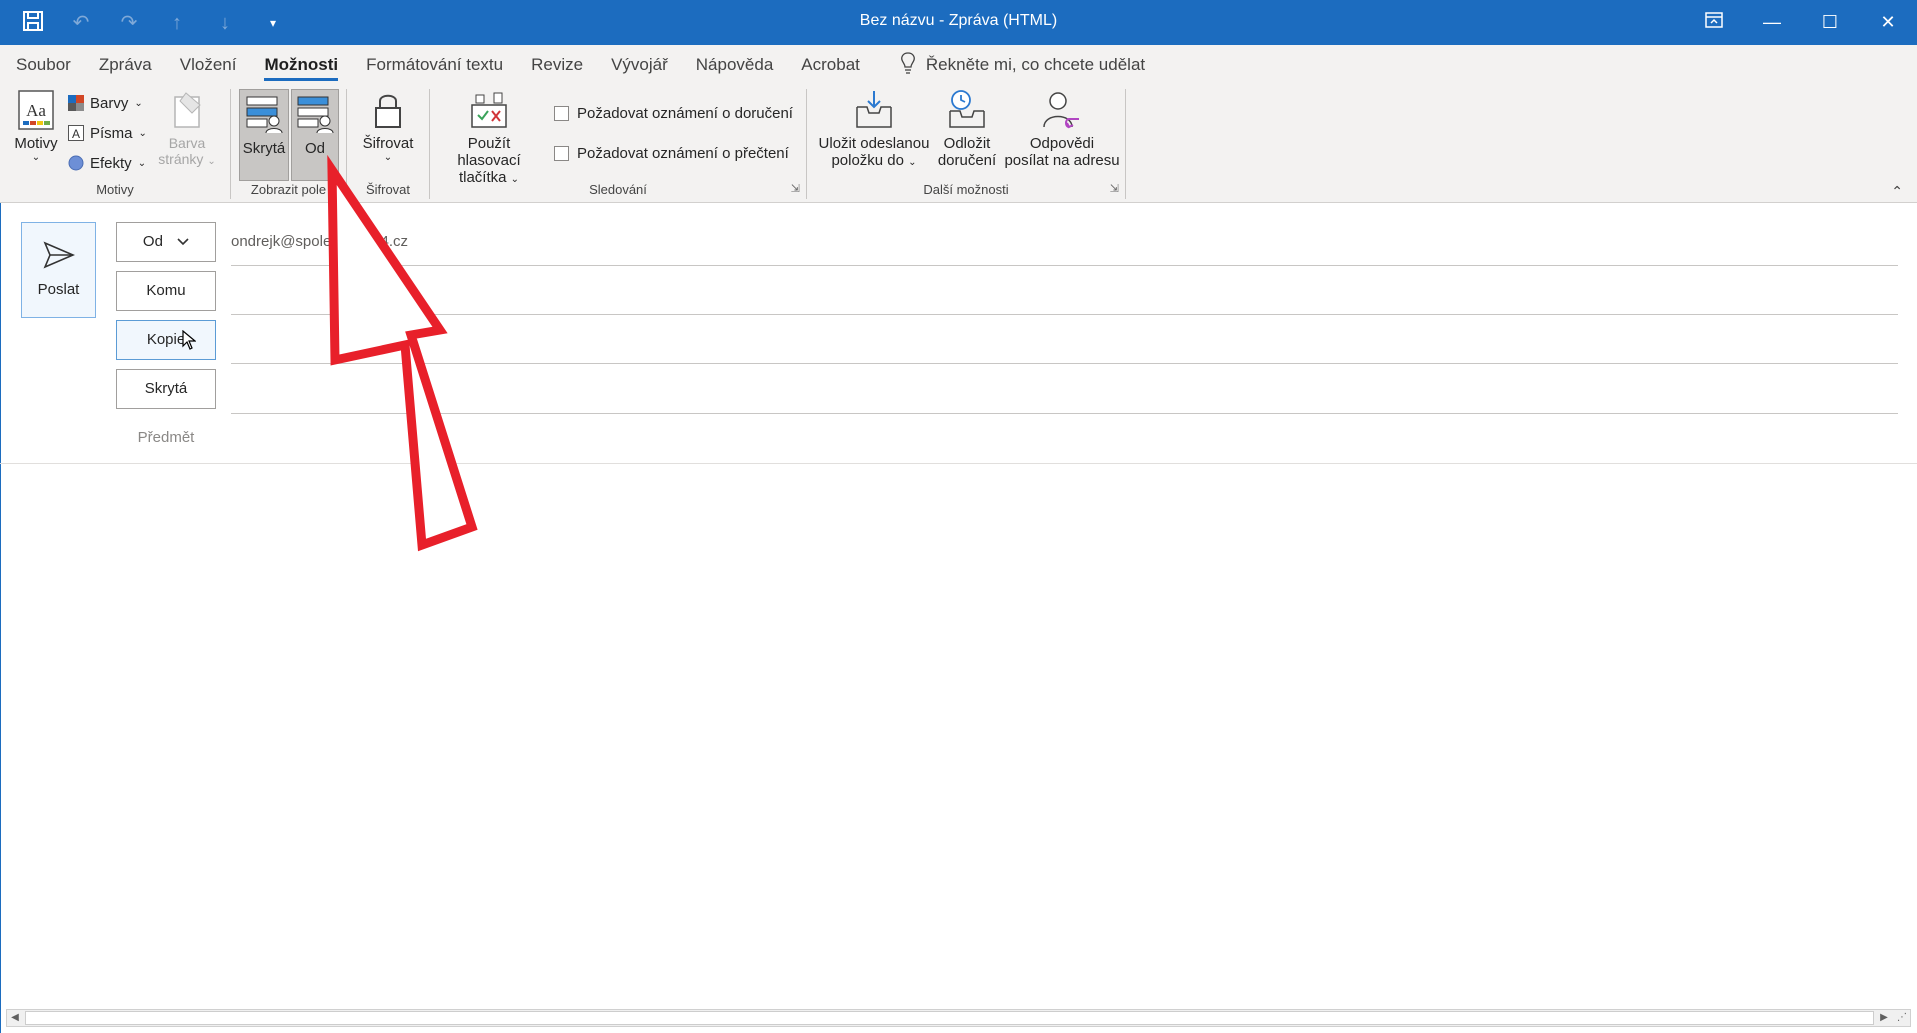 The width and height of the screenshot is (1917, 1033). Describe the element at coordinates (1064, 340) in the screenshot. I see `cc-input` at that location.